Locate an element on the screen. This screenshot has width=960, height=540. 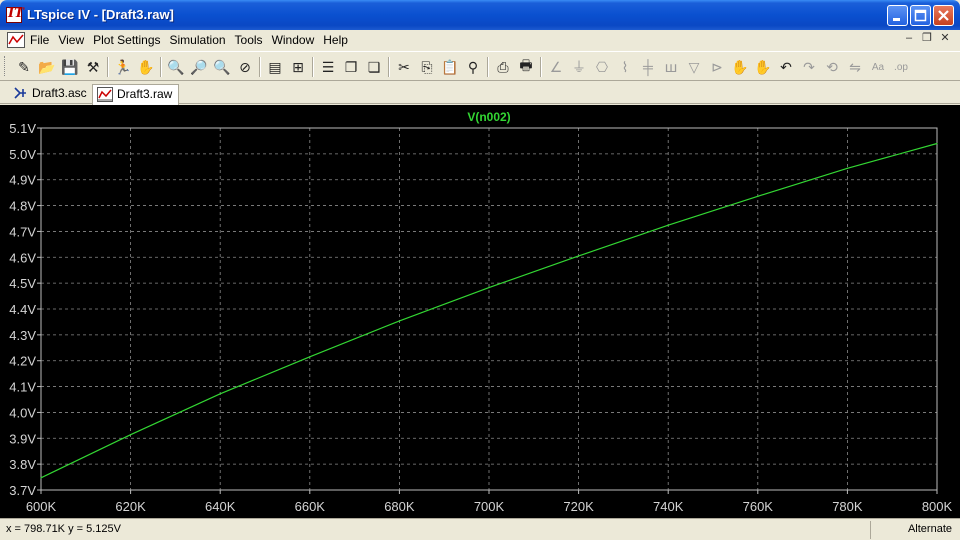
x-tick-label: 680K is located at coordinates (399, 506).